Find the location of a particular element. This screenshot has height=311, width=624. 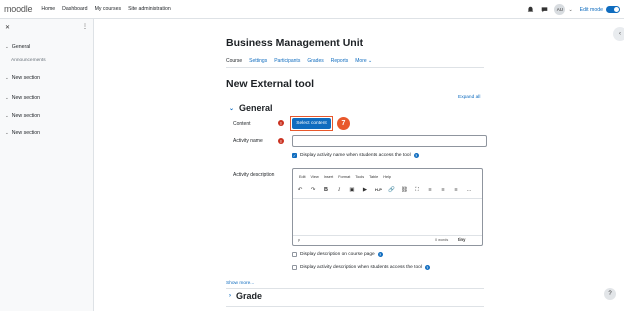

activity-name-label: Activity name is located at coordinates (248, 141).